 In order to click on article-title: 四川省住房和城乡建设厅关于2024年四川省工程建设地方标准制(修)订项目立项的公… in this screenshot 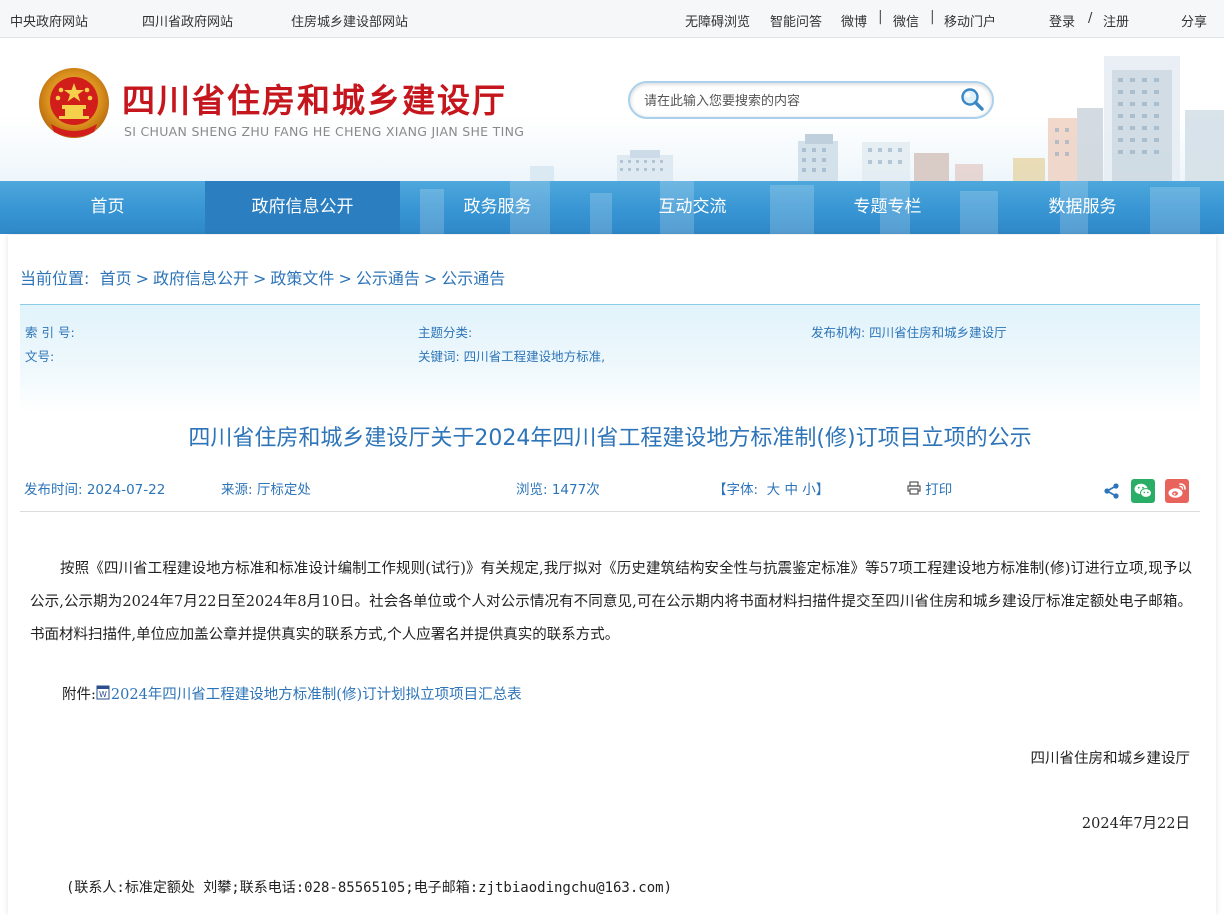, I will do `click(610, 438)`.